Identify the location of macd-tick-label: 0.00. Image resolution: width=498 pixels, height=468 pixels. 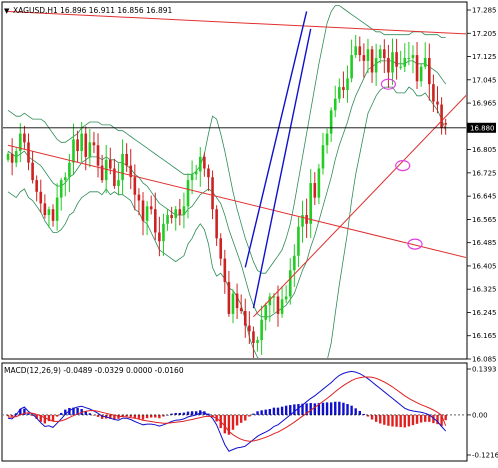
(480, 415).